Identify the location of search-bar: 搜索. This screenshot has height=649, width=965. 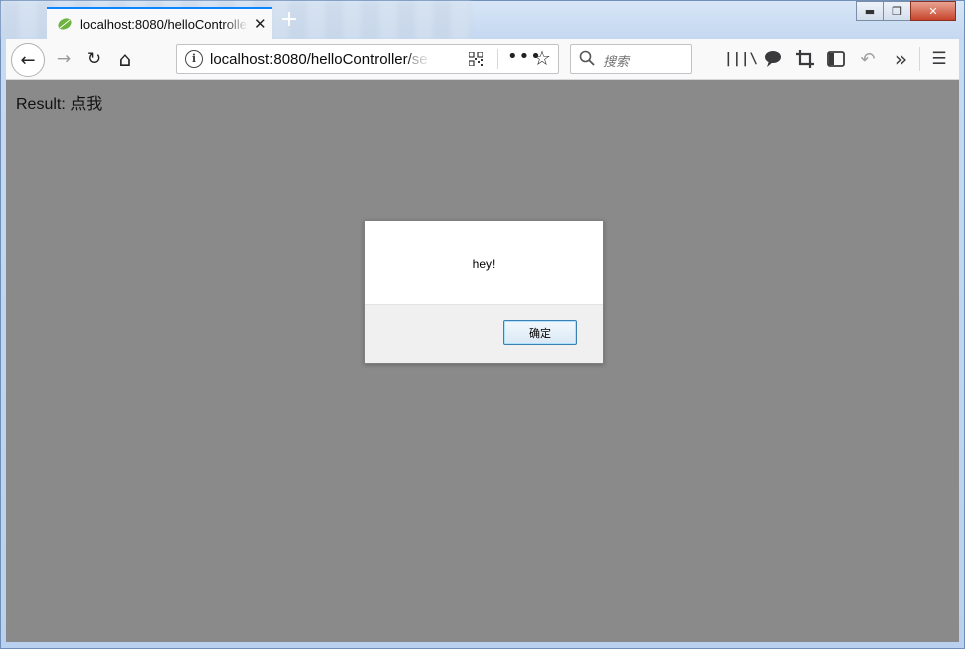
(631, 59).